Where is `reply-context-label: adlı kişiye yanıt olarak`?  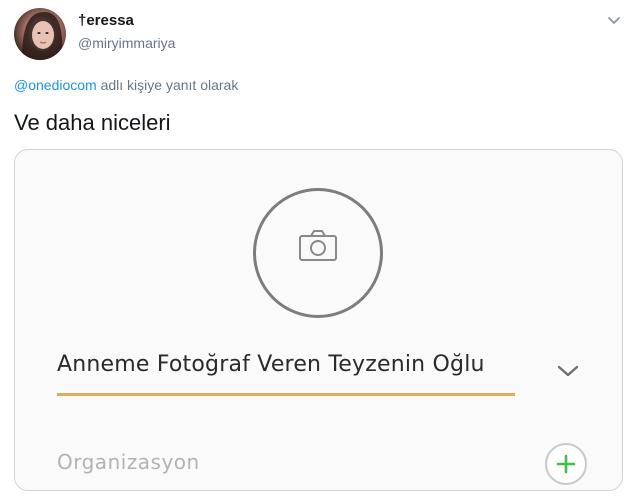
reply-context-label: adlı kişiye yanıt olarak is located at coordinates (167, 85).